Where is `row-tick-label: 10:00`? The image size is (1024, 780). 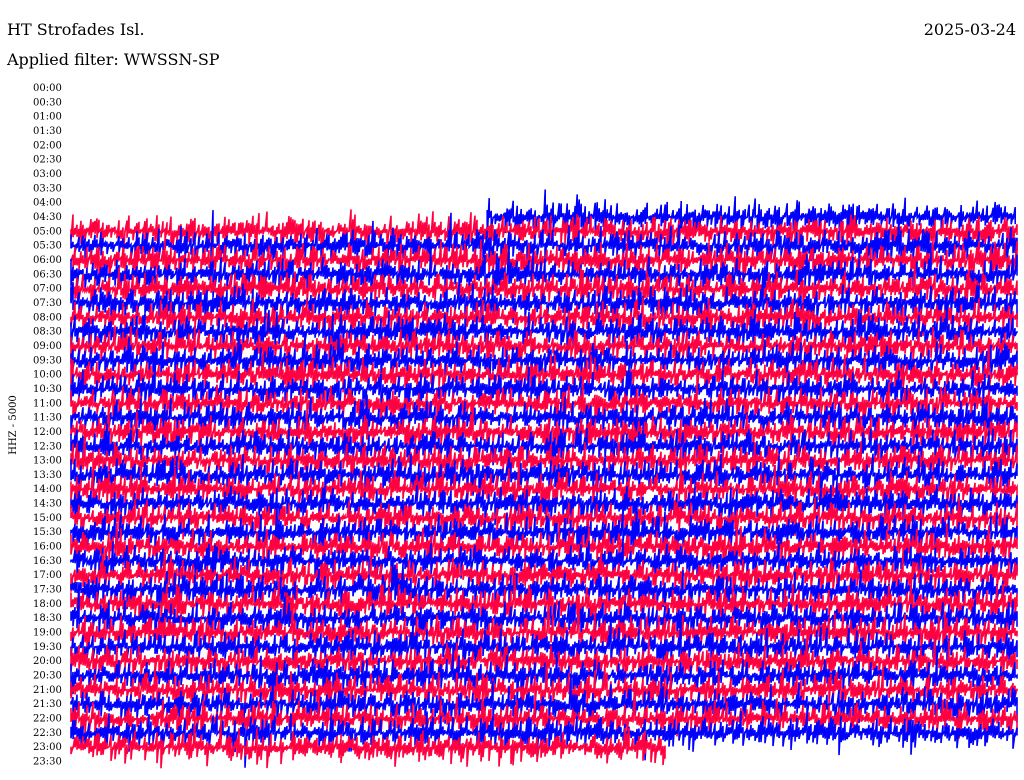 row-tick-label: 10:00 is located at coordinates (47, 375).